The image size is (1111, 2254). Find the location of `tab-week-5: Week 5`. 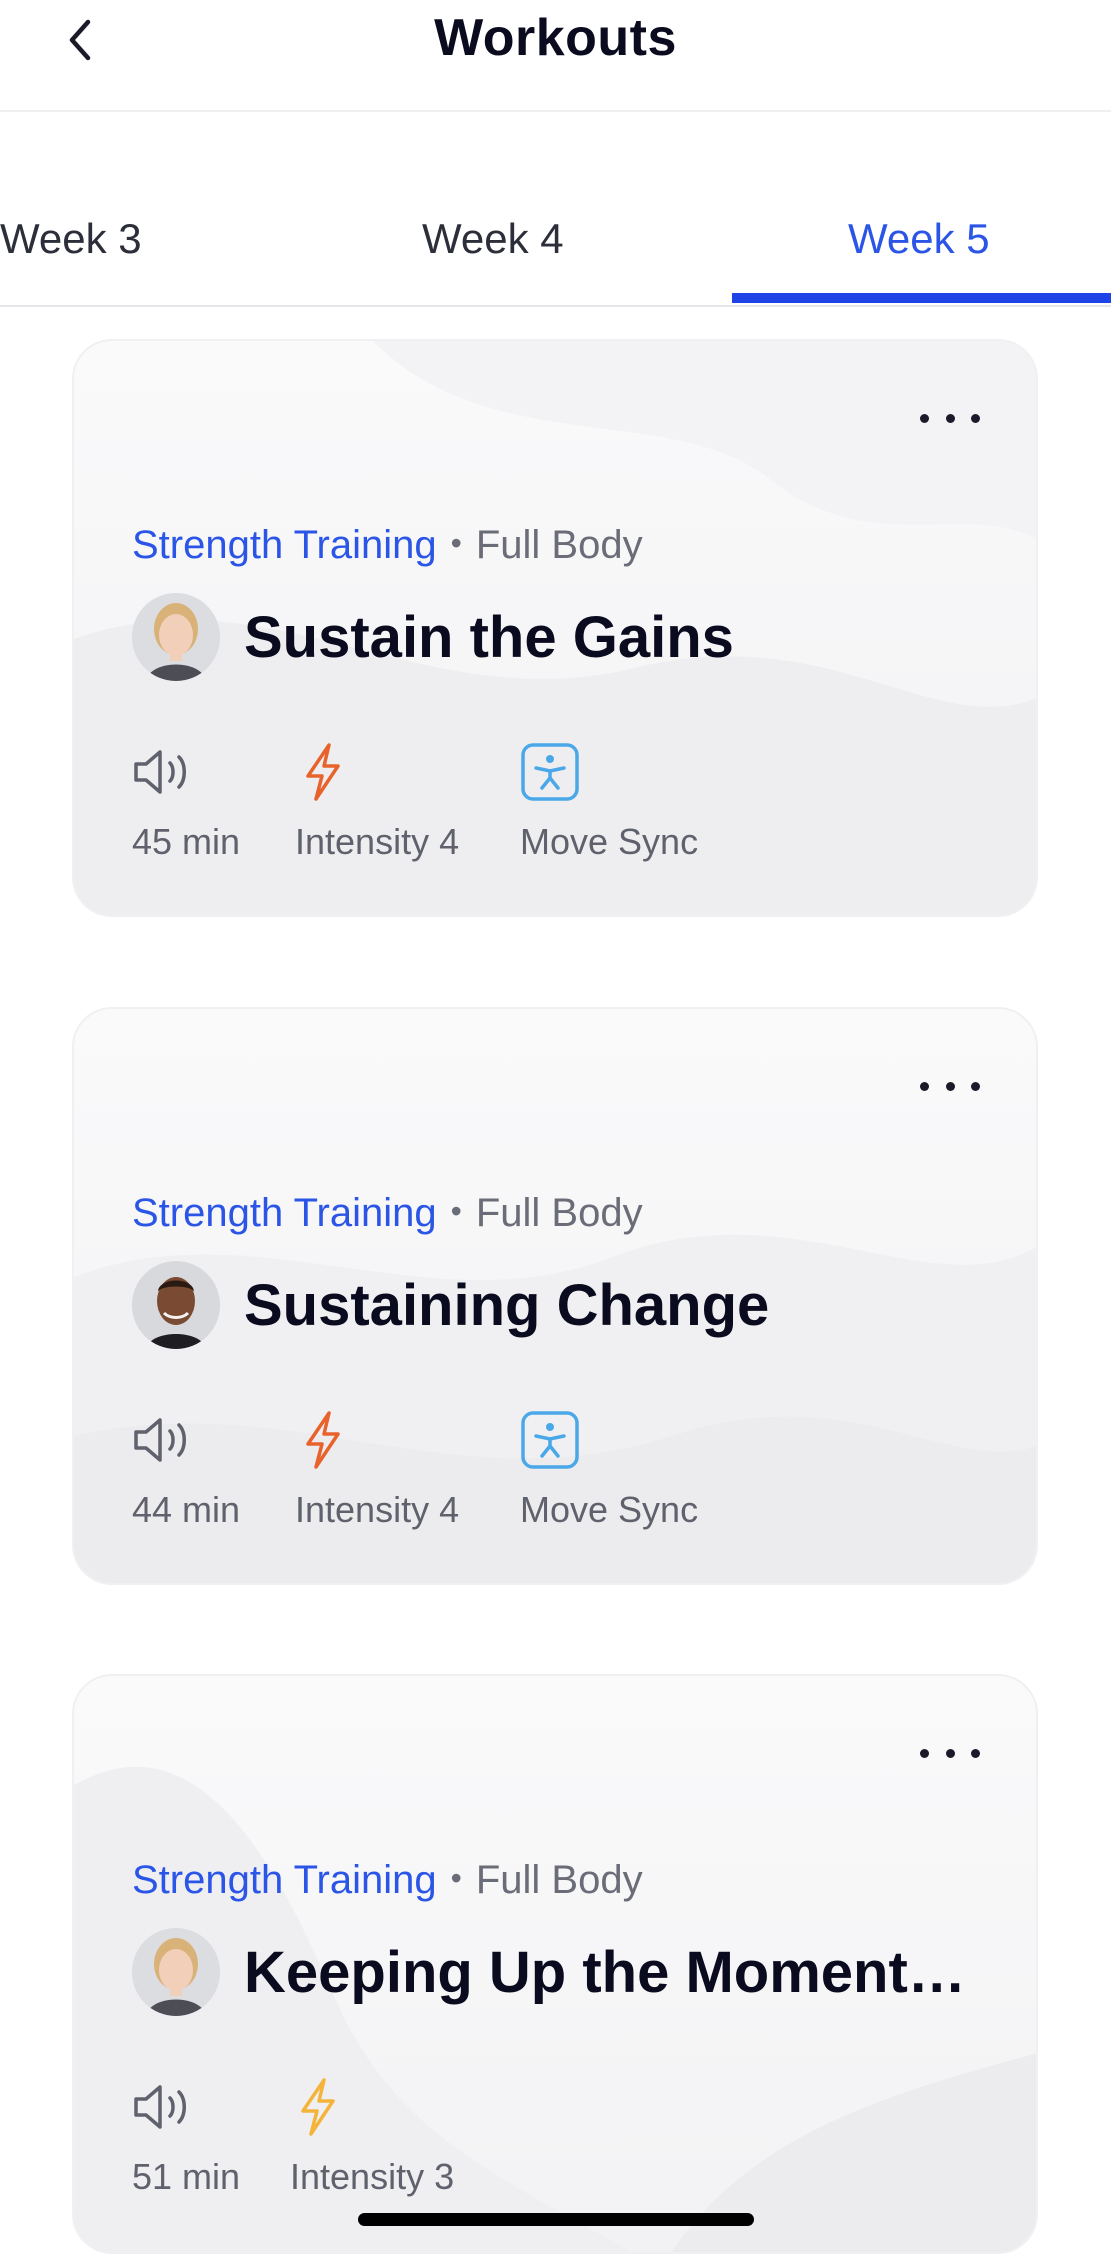

tab-week-5: Week 5 is located at coordinates (919, 239).